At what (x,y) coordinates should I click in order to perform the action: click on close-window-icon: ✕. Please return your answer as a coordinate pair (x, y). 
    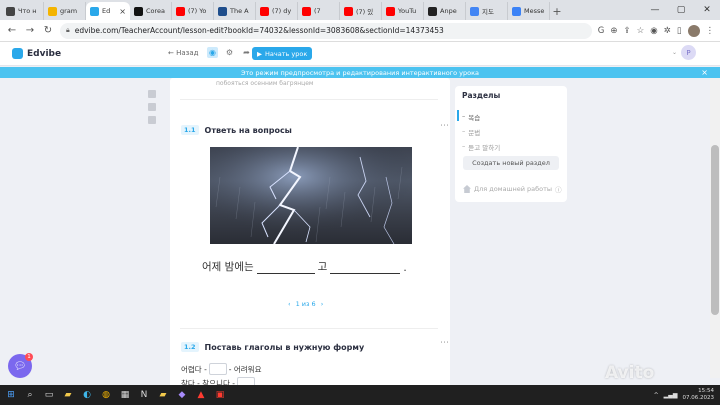
    Looking at the image, I should click on (707, 10).